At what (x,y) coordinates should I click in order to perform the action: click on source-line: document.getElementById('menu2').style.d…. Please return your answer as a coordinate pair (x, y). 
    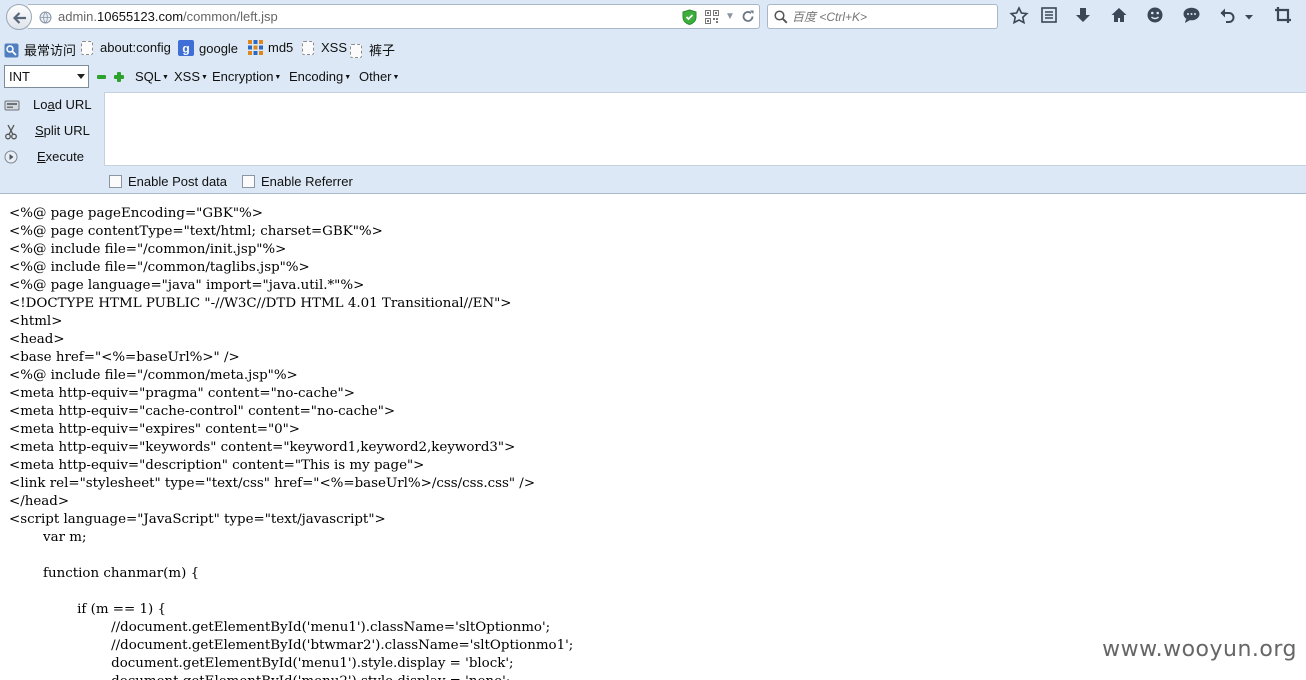
    Looking at the image, I should click on (654, 676).